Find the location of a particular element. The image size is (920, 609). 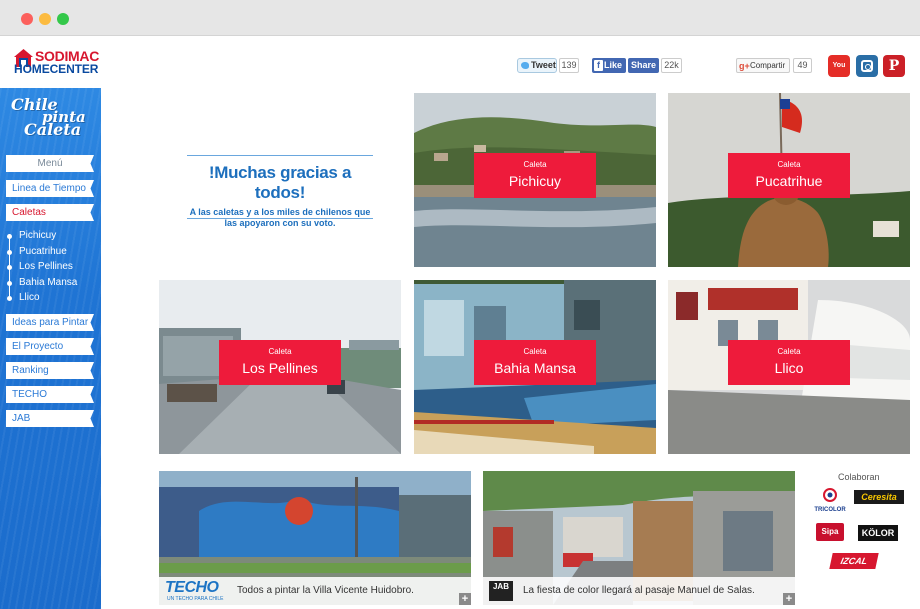

sidebar-item-caletas: Caletas is located at coordinates (50, 212).